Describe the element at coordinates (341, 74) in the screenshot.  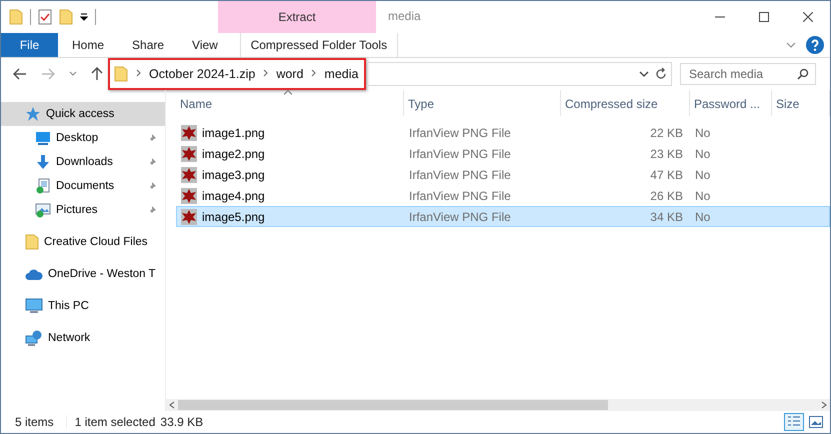
I see `breadcrumb-item: media` at that location.